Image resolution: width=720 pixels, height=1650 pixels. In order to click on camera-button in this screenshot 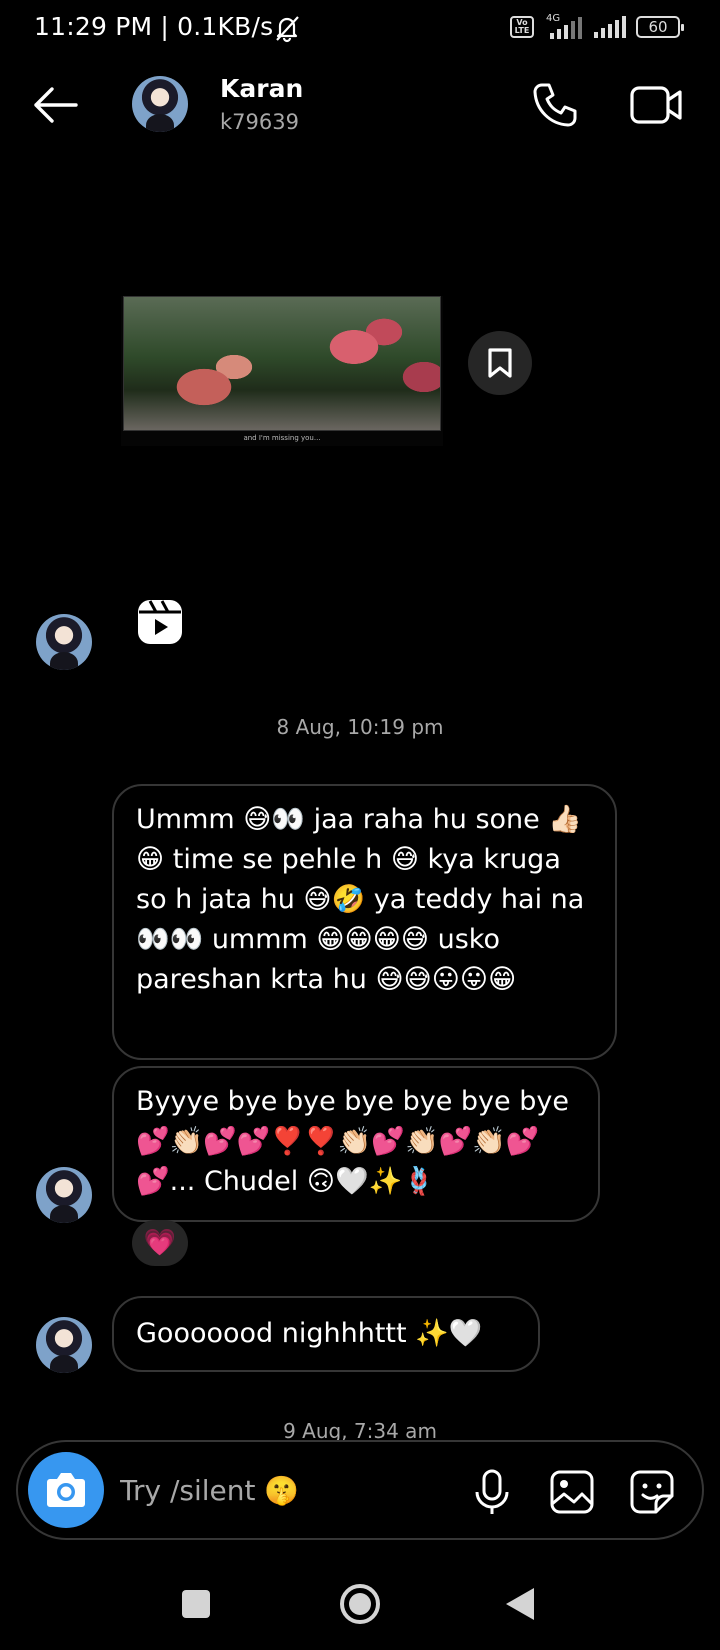, I will do `click(66, 1490)`.